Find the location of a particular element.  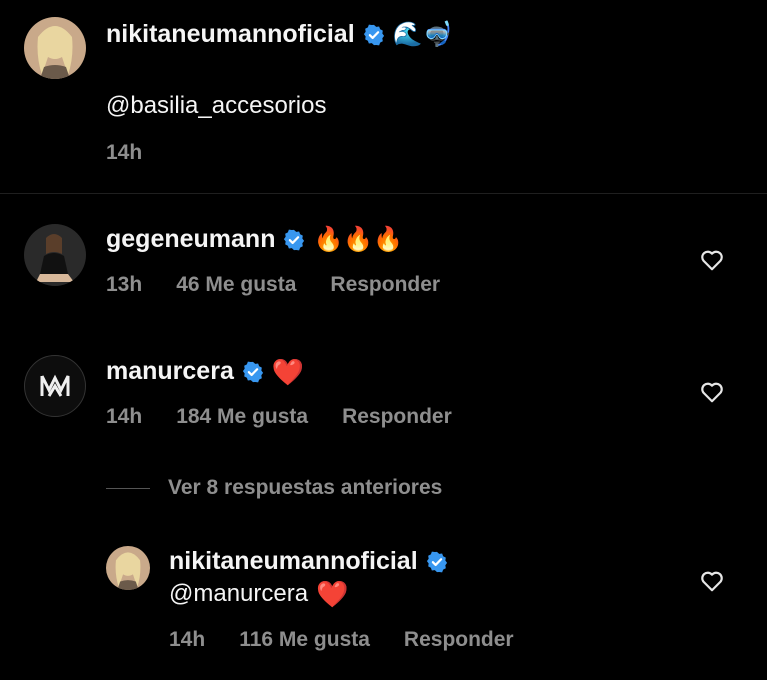

caption-emoji: 🌊🤿 is located at coordinates (422, 34).